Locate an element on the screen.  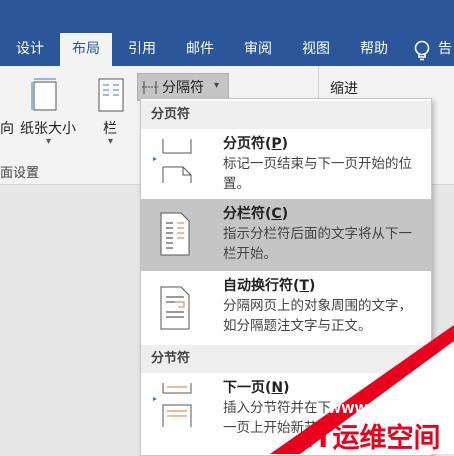
site-watermark: WWW.94IP.COM IT运维空间 is located at coordinates (362, 389).